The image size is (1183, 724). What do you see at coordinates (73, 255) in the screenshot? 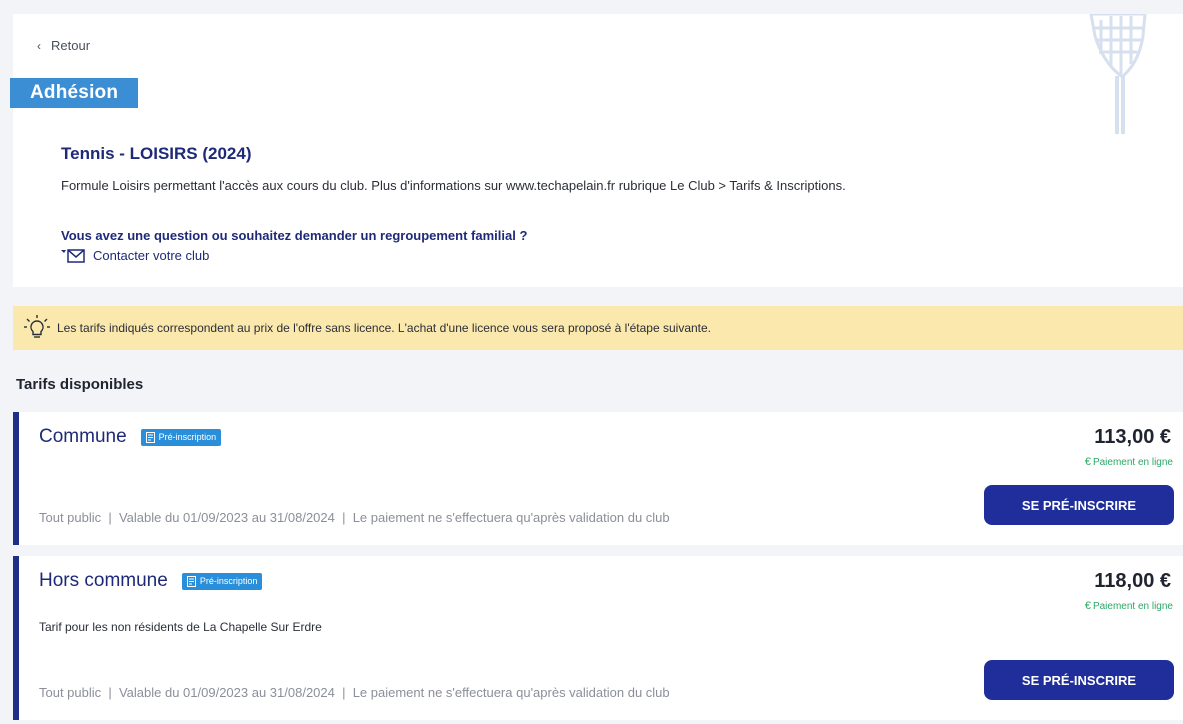
I see `mail-icon` at bounding box center [73, 255].